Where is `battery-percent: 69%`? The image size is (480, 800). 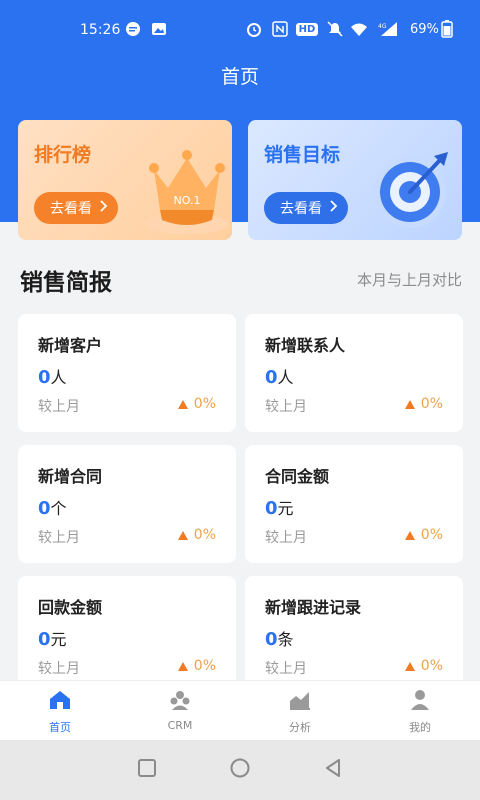
battery-percent: 69% is located at coordinates (424, 29).